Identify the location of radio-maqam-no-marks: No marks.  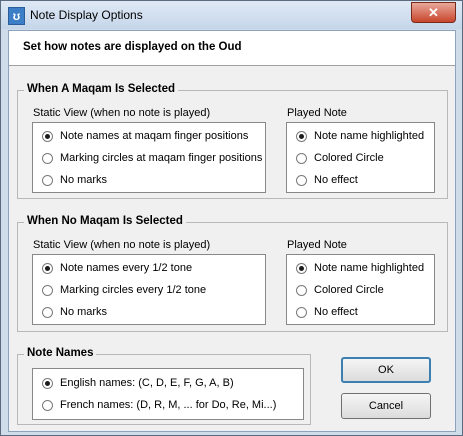
(74, 180).